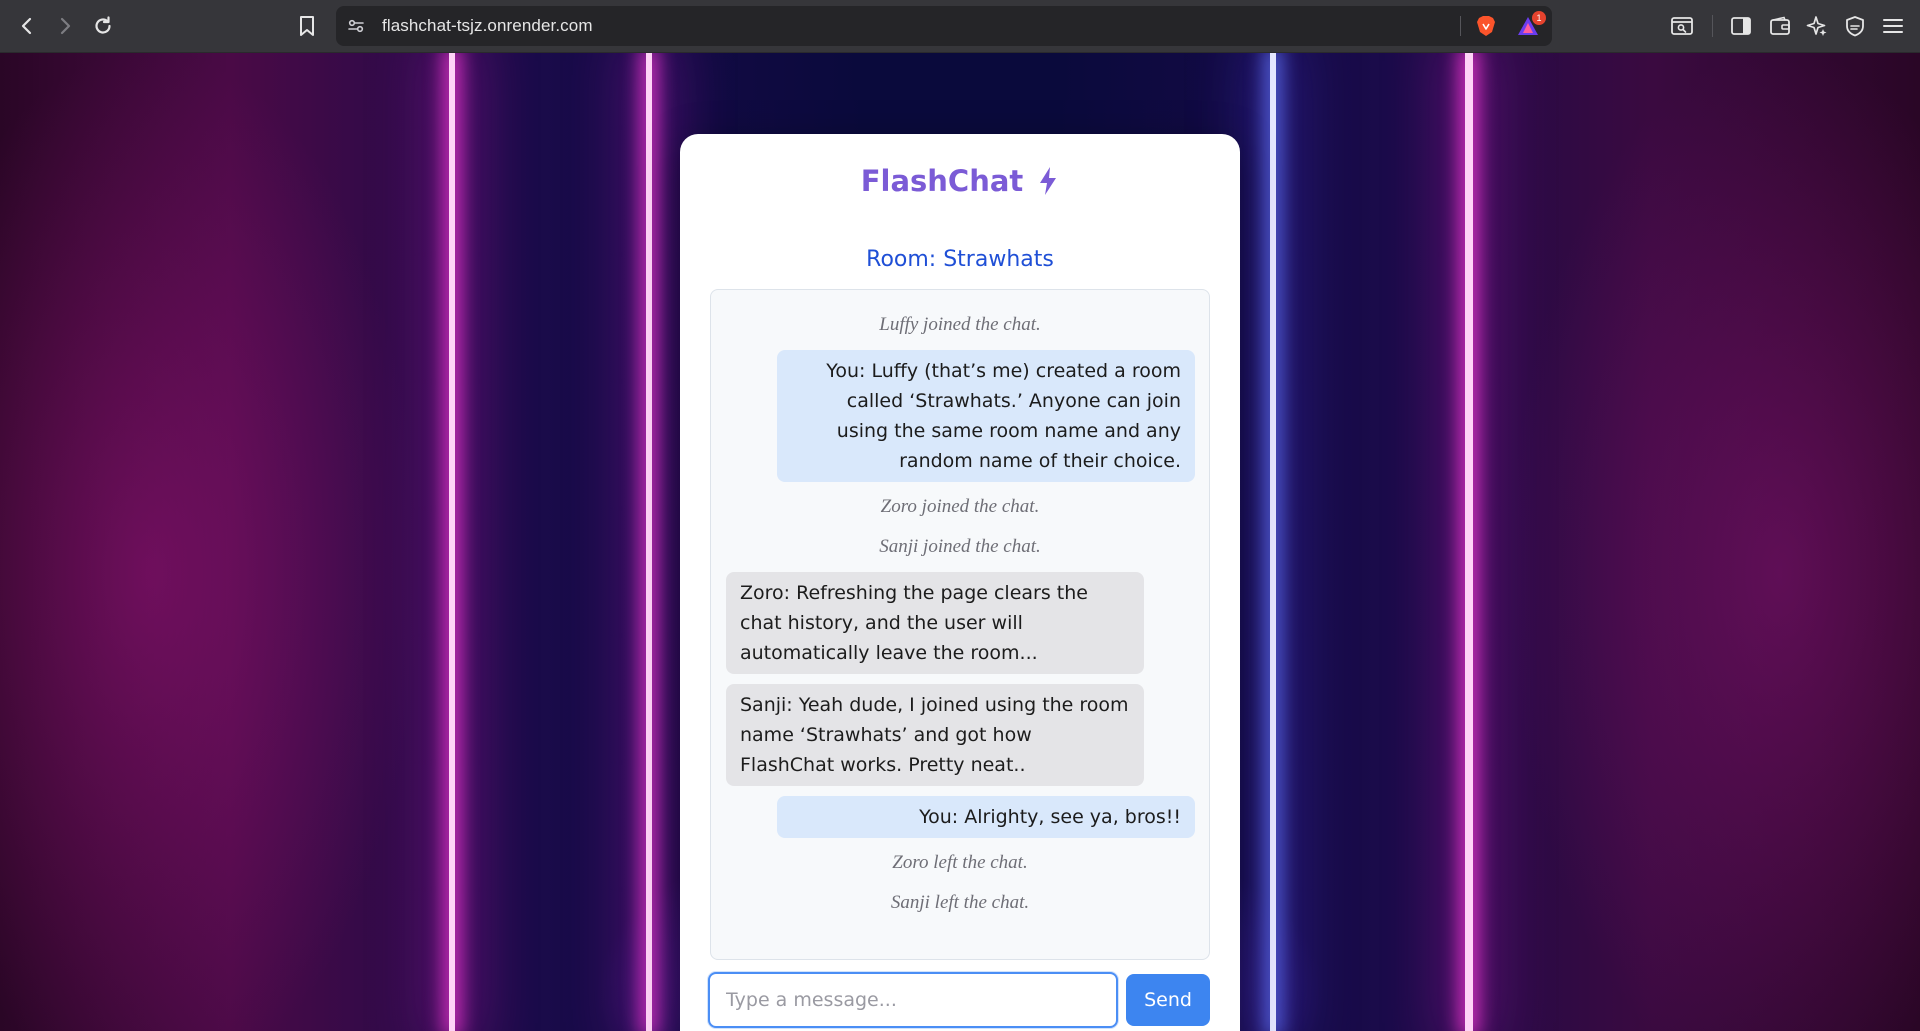  I want to click on back-button, so click(27, 26).